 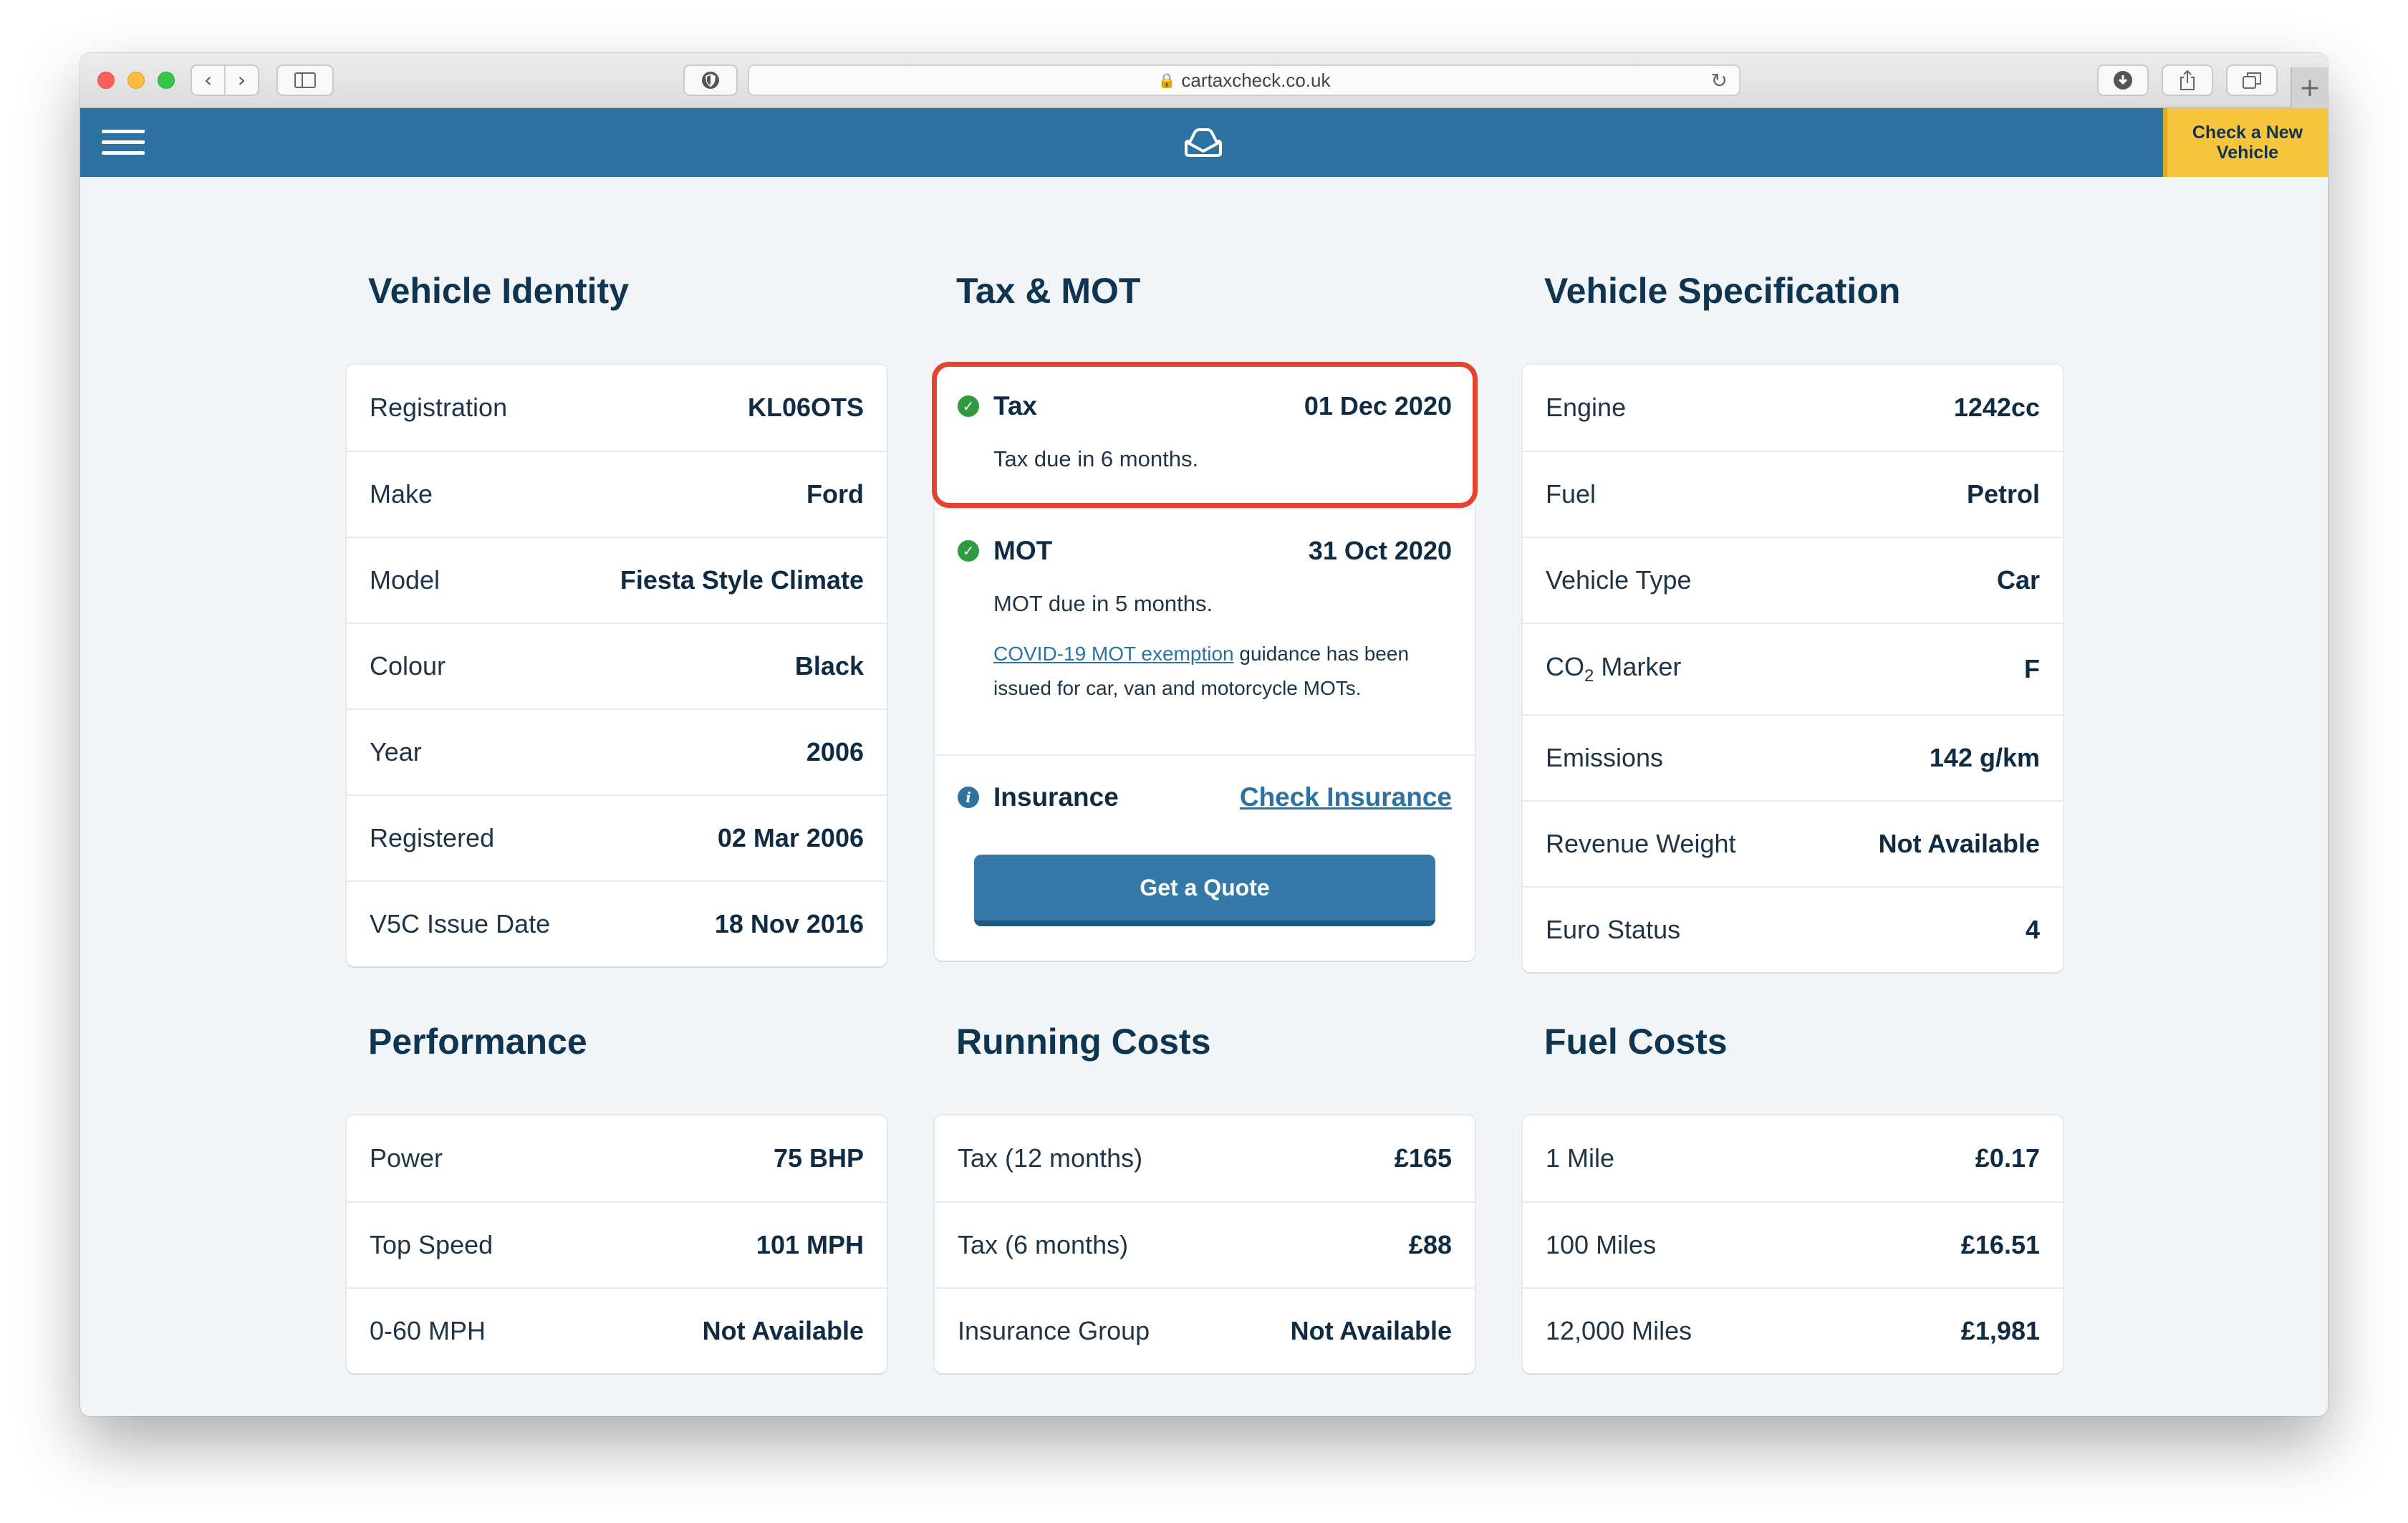 What do you see at coordinates (791, 837) in the screenshot?
I see `row-value: 02 Mar 2006` at bounding box center [791, 837].